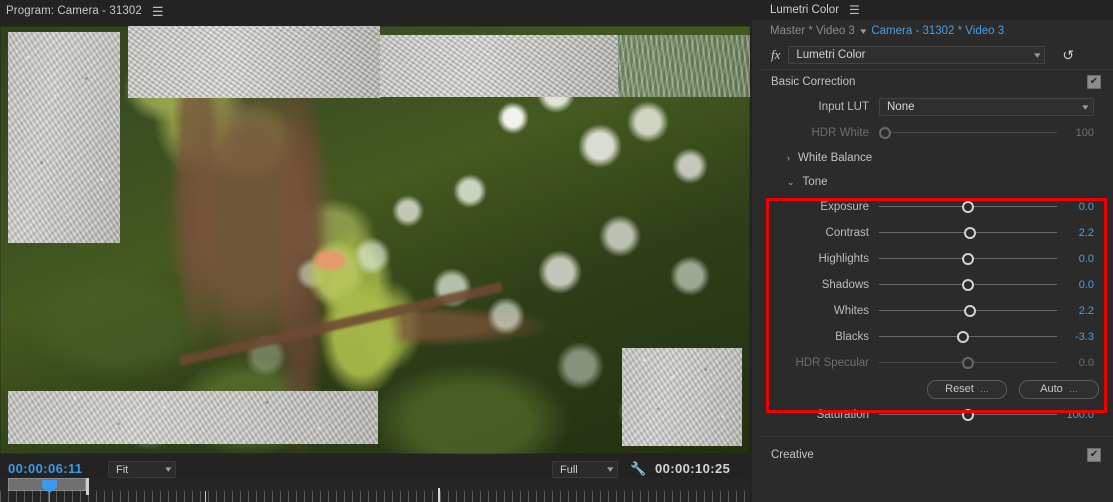 Image resolution: width=1113 pixels, height=502 pixels. I want to click on monitor-scrubber, so click(375, 490).